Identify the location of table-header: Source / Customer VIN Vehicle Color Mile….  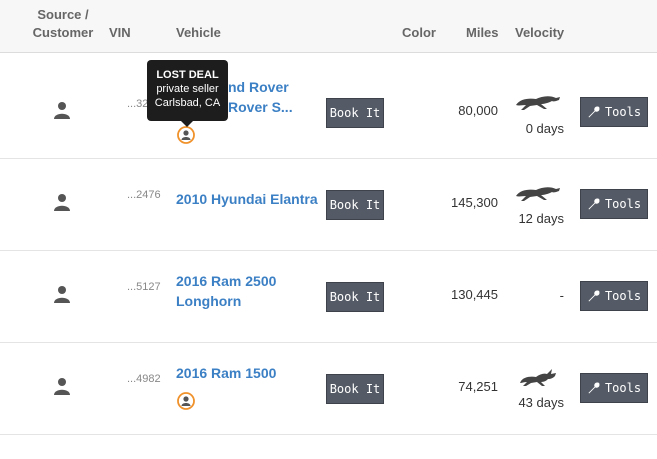
(328, 26).